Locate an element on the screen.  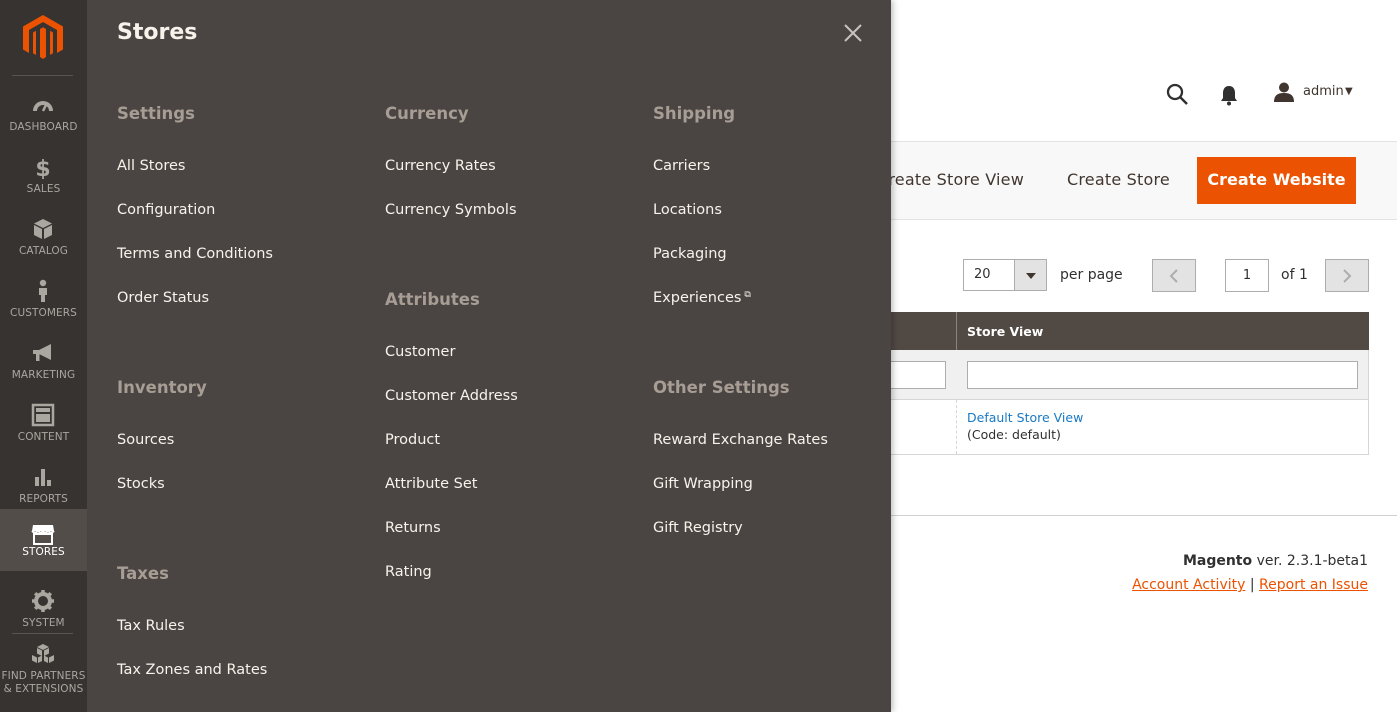
sidebar-item-label: CUSTOMERS is located at coordinates (43, 313).